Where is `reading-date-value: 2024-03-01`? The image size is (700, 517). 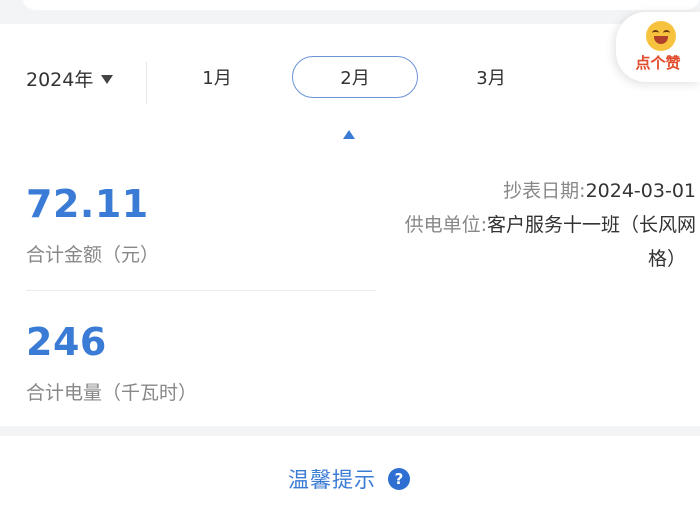 reading-date-value: 2024-03-01 is located at coordinates (640, 191).